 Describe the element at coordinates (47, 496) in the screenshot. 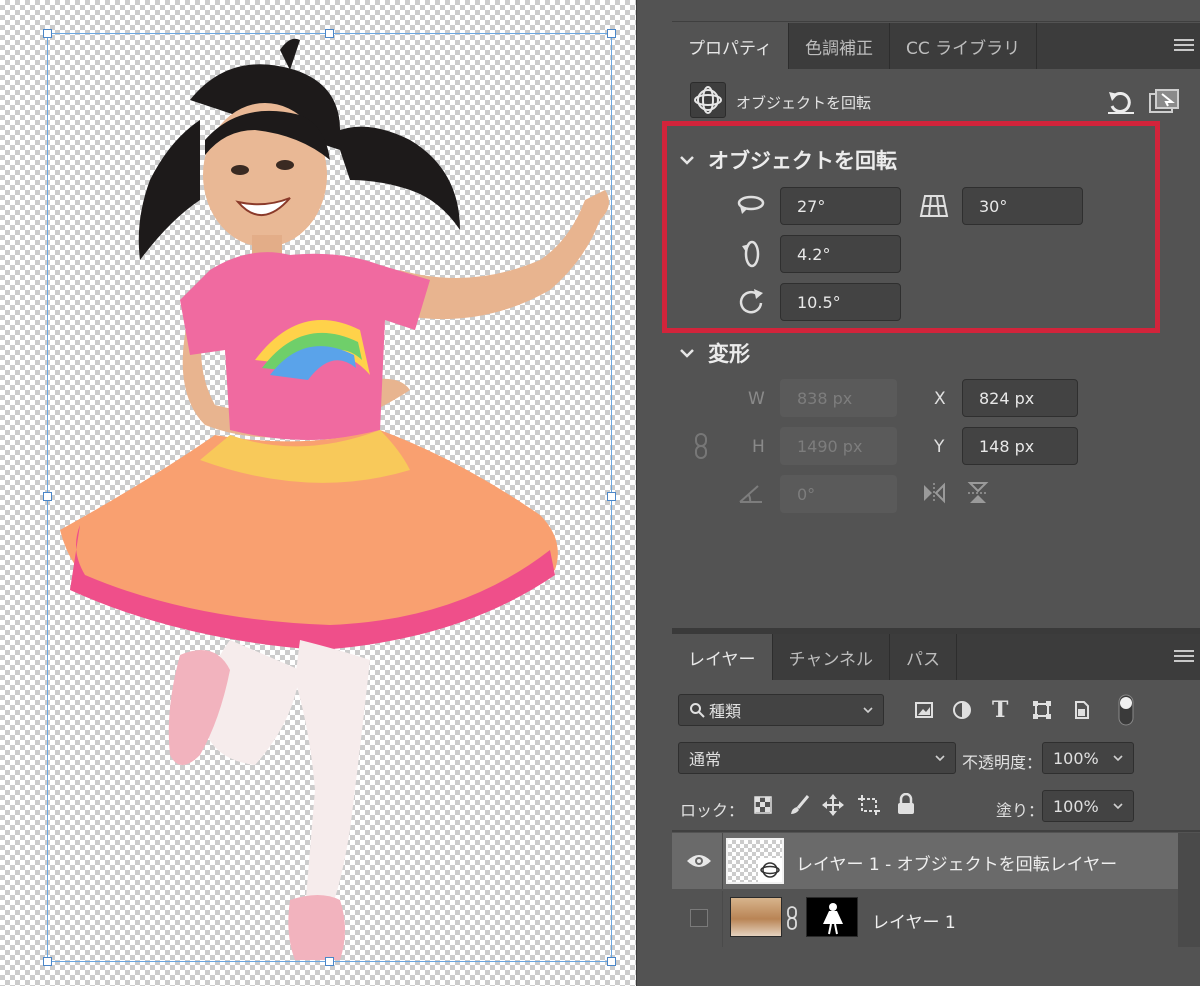

I see `handle-middle-left` at that location.